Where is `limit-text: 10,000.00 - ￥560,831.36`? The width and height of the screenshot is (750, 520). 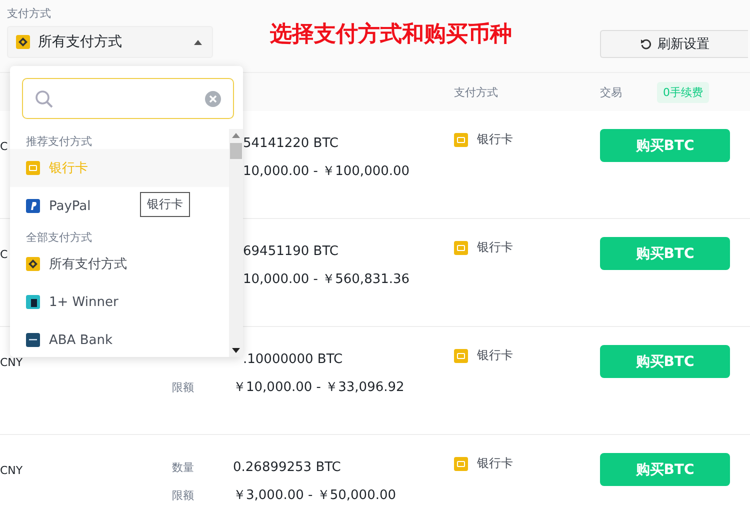 limit-text: 10,000.00 - ￥560,831.36 is located at coordinates (326, 279).